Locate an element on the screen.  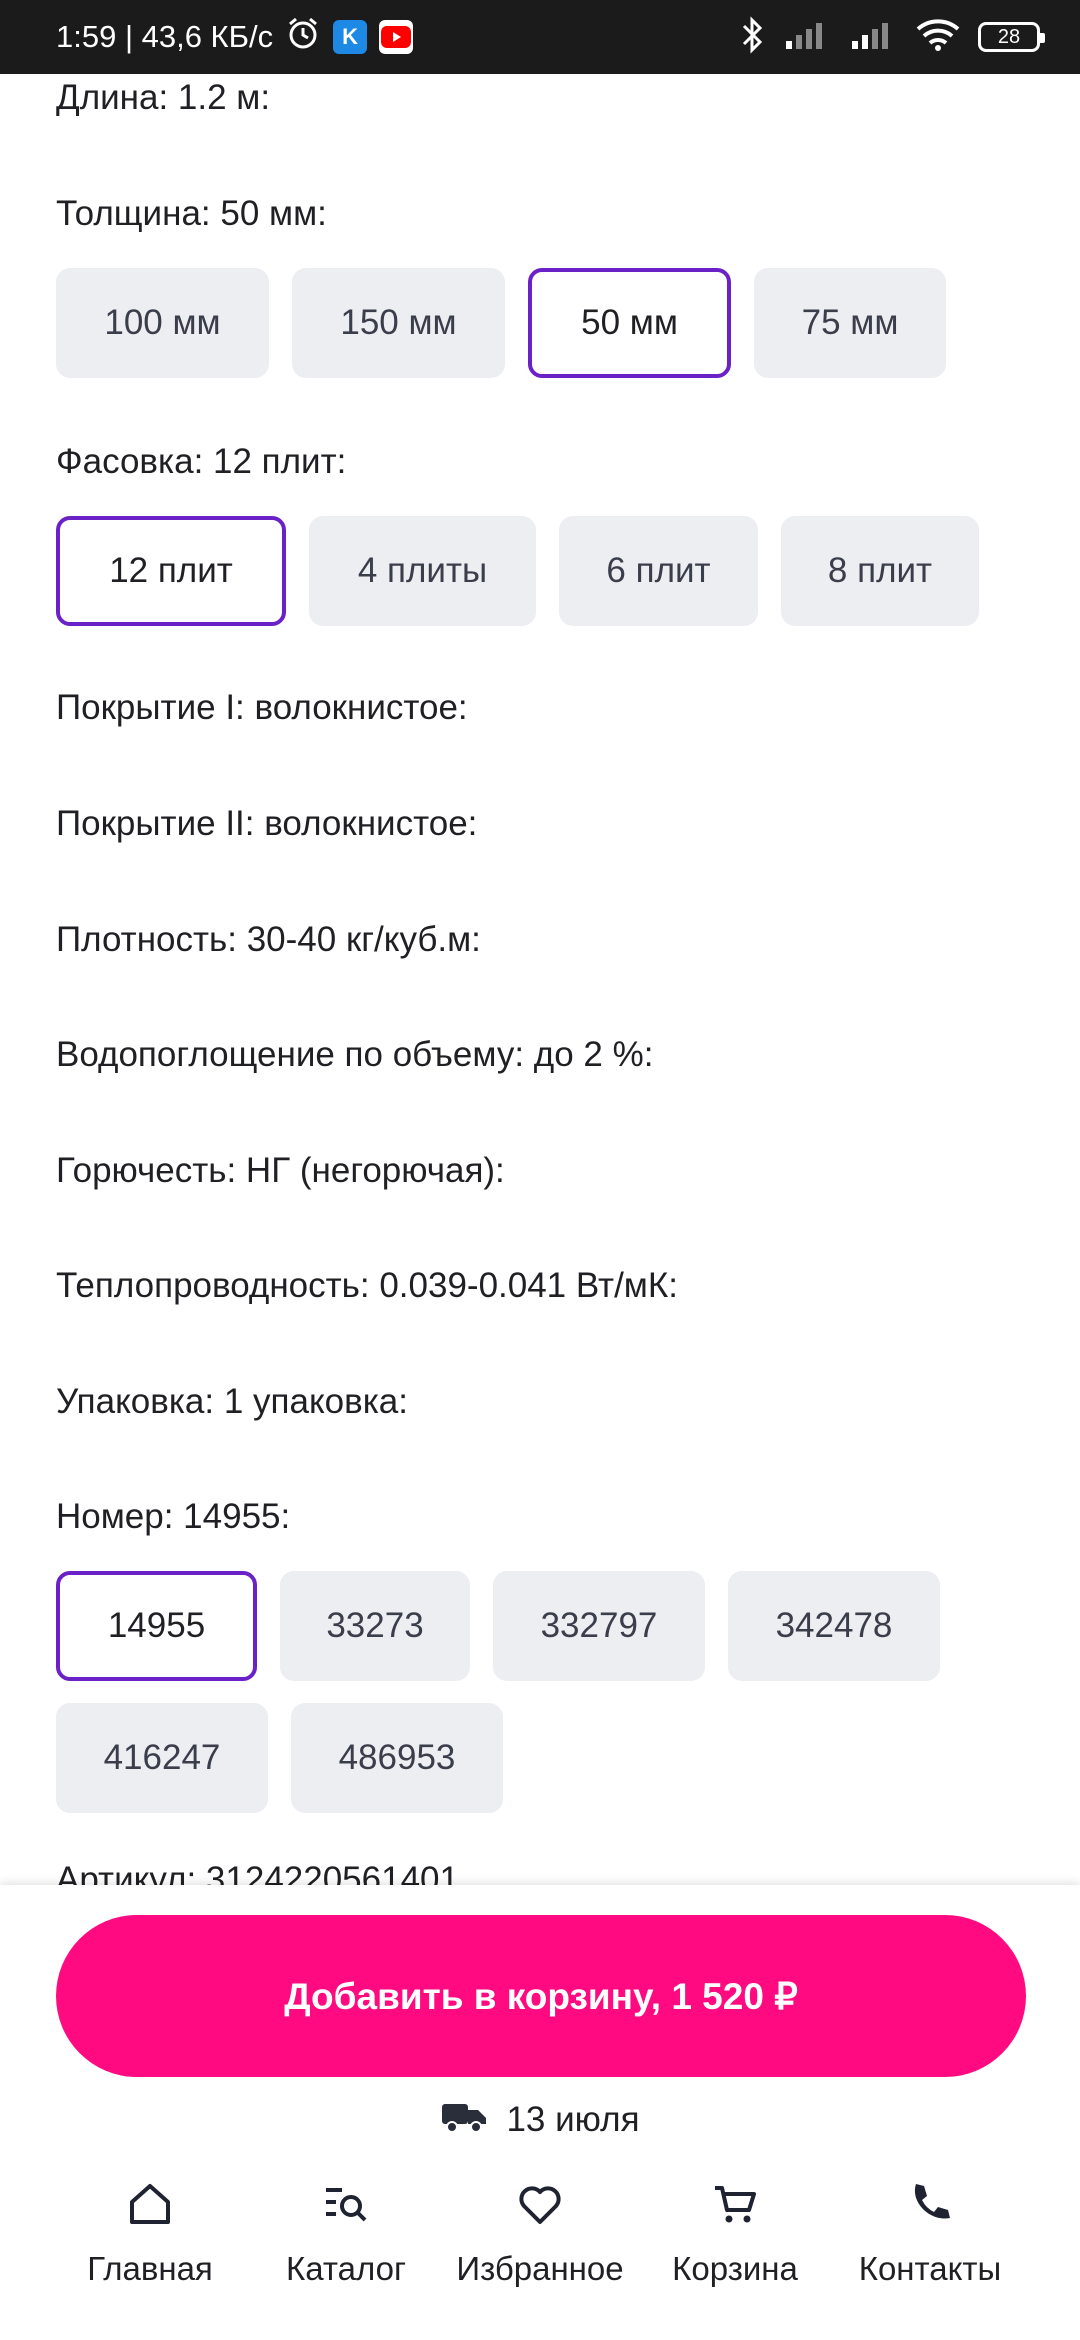
number-options-row-1: 14955 33273 332797 342478 is located at coordinates (498, 1626).